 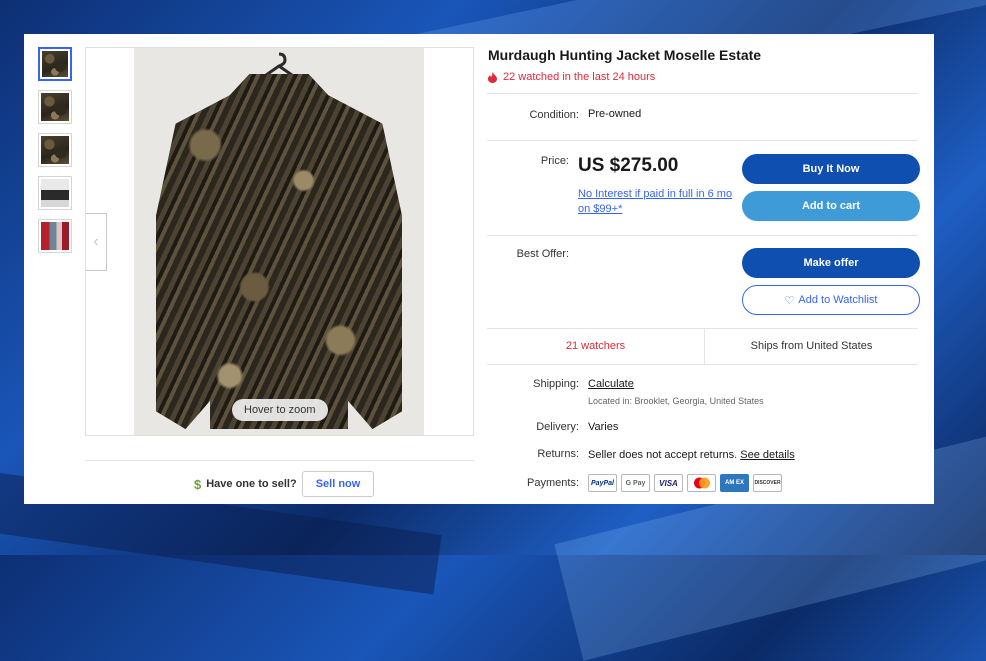 I want to click on ships-from: Ships from United States, so click(x=811, y=346).